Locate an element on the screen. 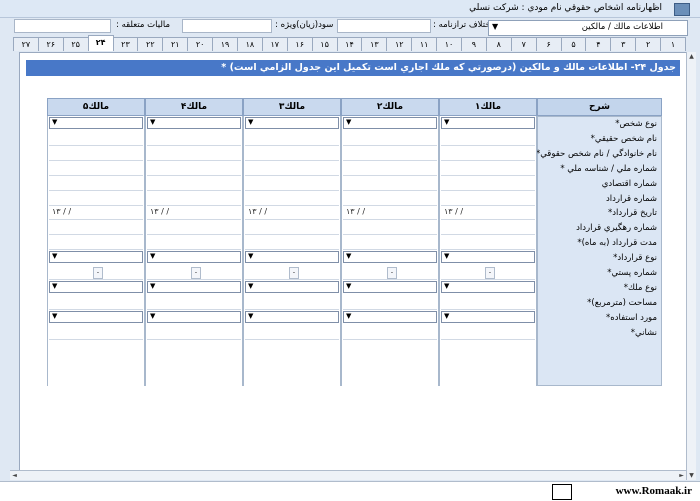 Image resolution: width=700 pixels, height=501 pixels. owner-3-date-field: ۱۳ / / is located at coordinates (292, 213).